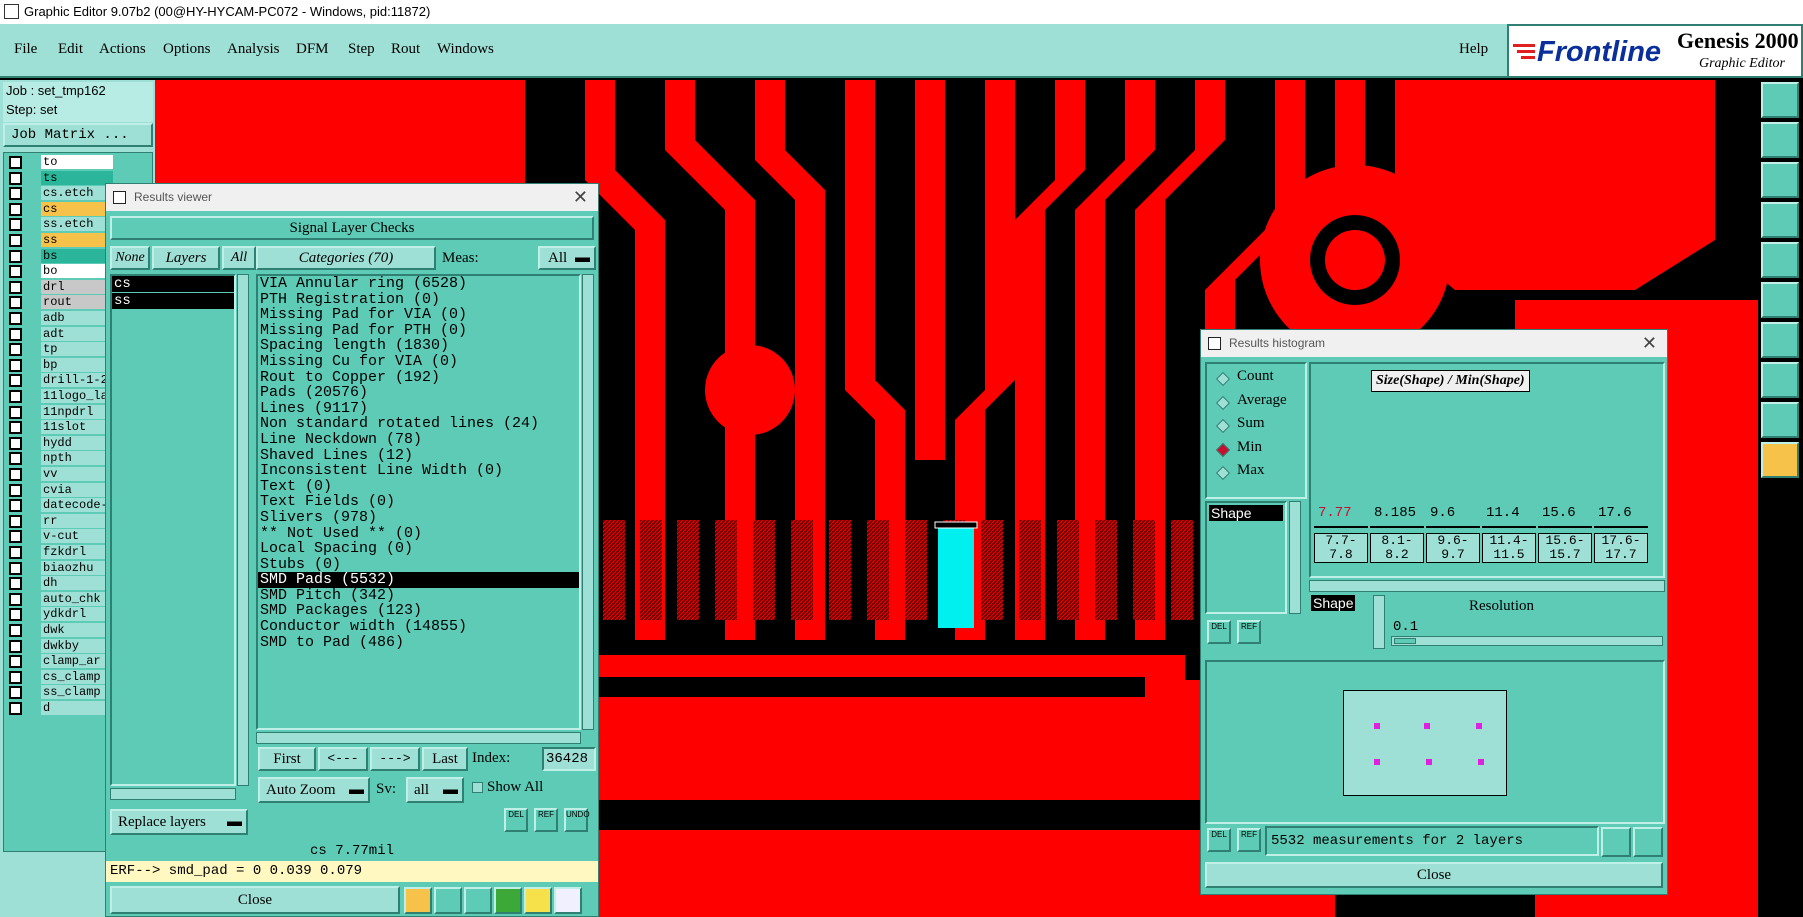 The width and height of the screenshot is (1803, 917). What do you see at coordinates (61, 677) in the screenshot?
I see `layer-row-cs-clamp: cs_clamp` at bounding box center [61, 677].